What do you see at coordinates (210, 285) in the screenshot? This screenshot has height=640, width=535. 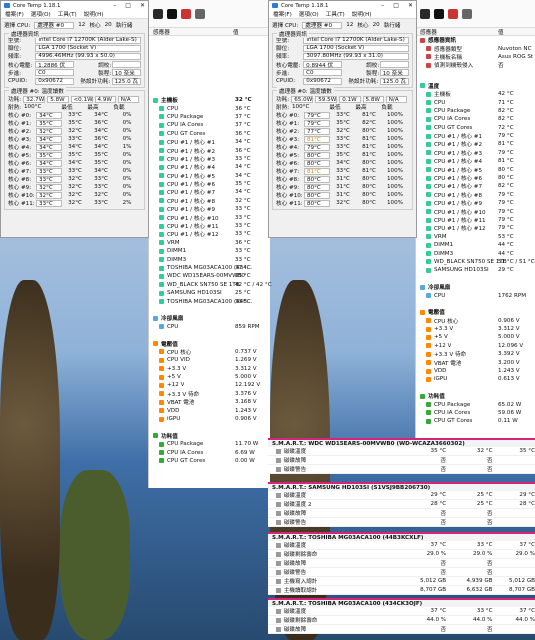 I see `sensor-row: WD_BLACK SN750 SE 1TB 42 °C / 42 °C` at bounding box center [210, 285].